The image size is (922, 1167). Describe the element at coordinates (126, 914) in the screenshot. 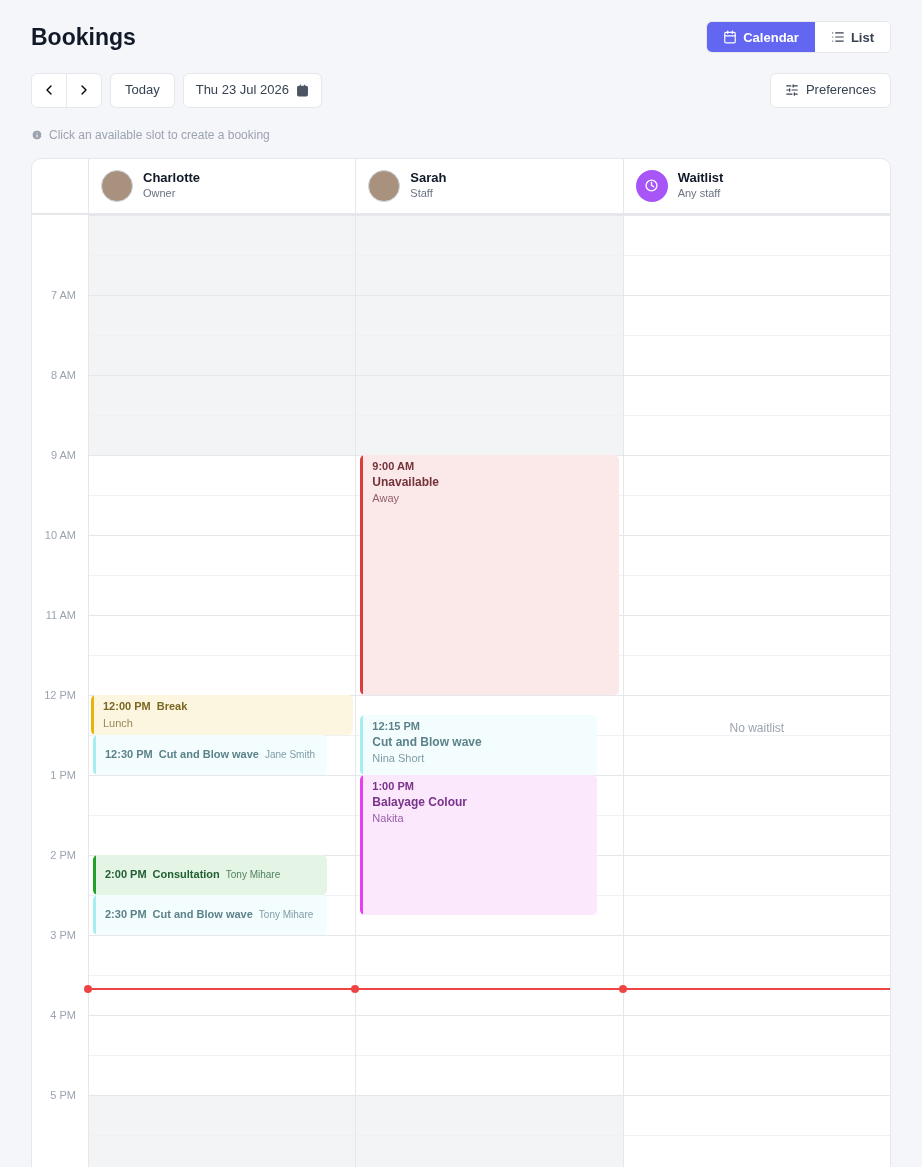

I see `event-time: 2:30 PM` at that location.